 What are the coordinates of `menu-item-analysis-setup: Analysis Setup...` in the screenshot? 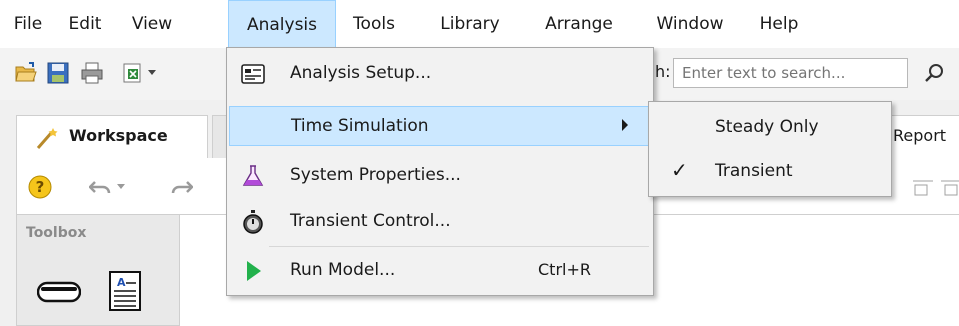 It's located at (440, 74).